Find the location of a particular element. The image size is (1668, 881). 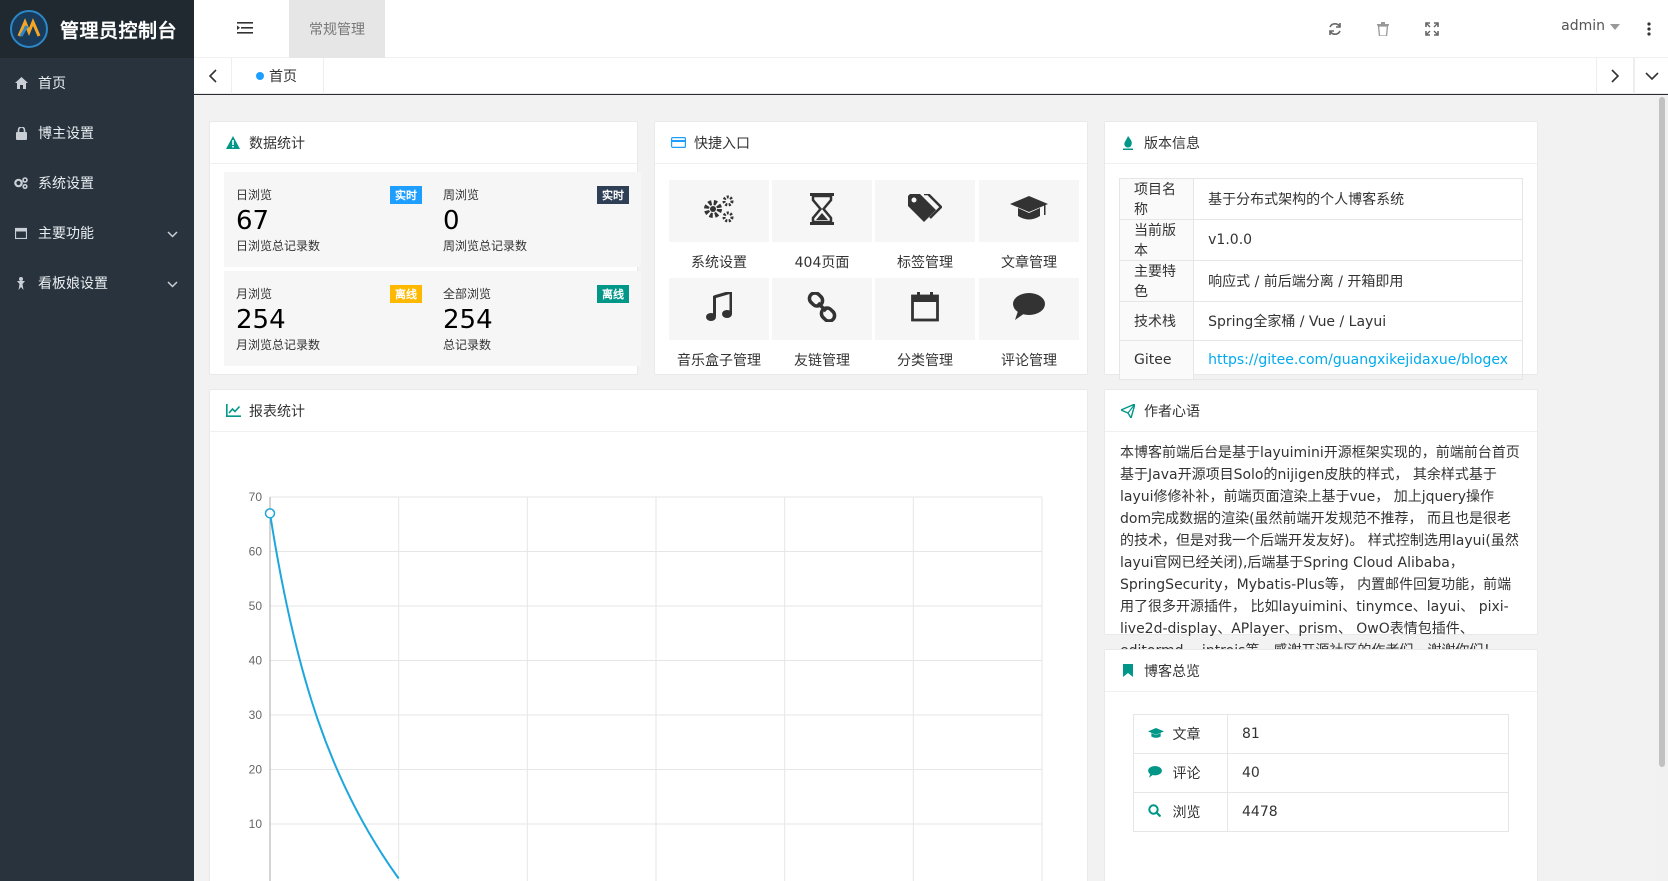

row-key: 当前版本 is located at coordinates (1156, 240).